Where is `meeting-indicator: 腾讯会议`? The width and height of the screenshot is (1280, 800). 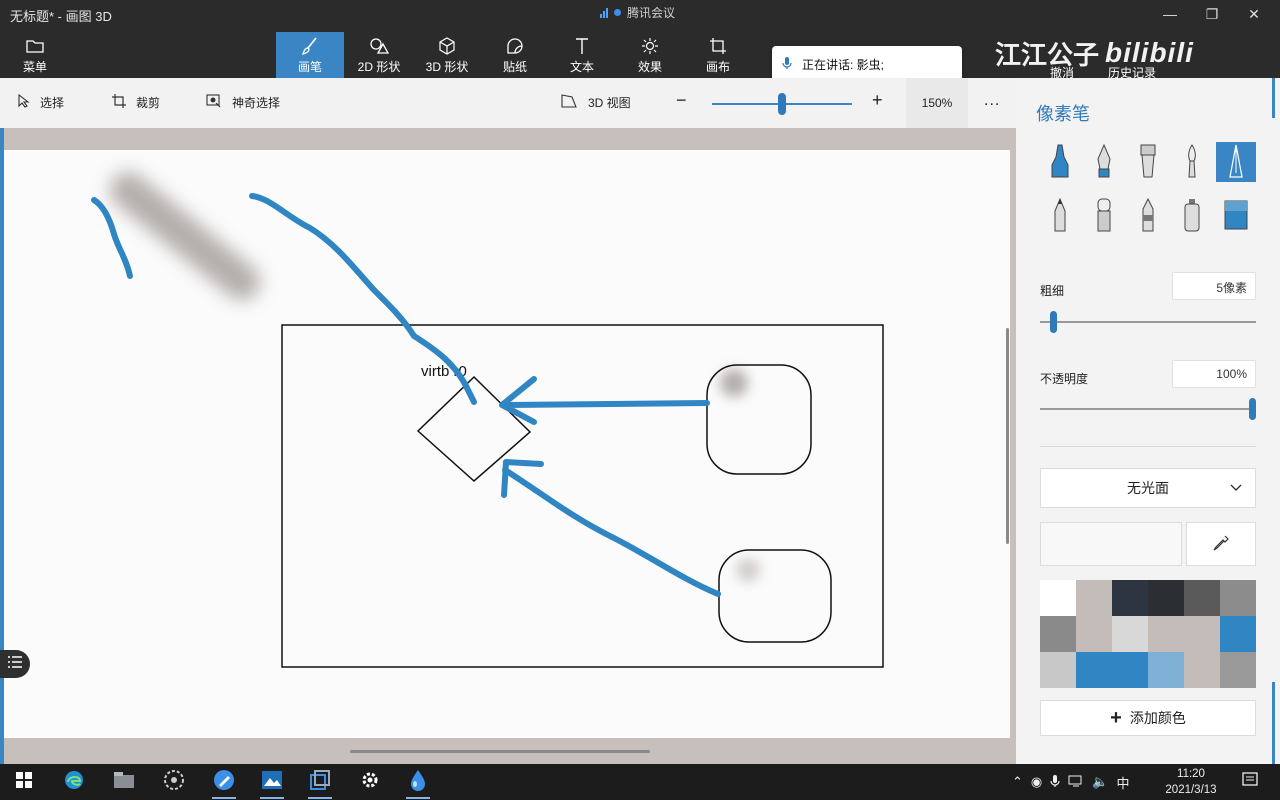 meeting-indicator: 腾讯会议 is located at coordinates (637, 12).